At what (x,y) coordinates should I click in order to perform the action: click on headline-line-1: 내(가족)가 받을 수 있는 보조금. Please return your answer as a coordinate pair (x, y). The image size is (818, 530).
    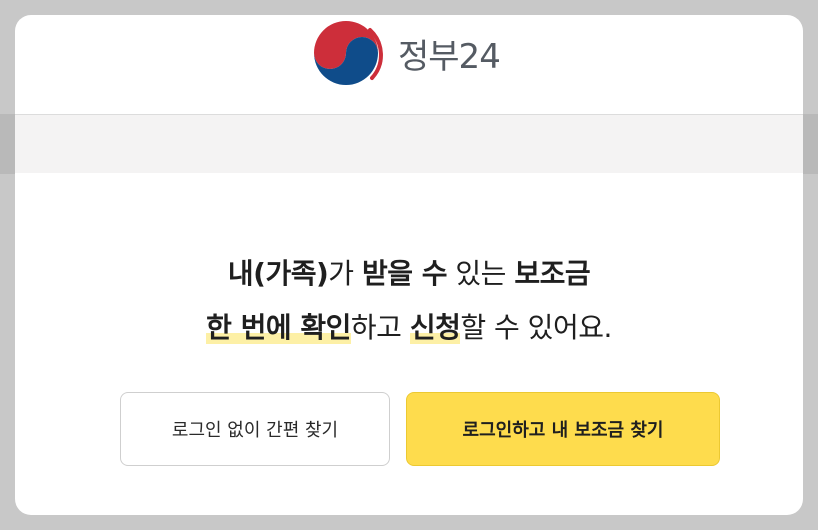
    Looking at the image, I should click on (409, 274).